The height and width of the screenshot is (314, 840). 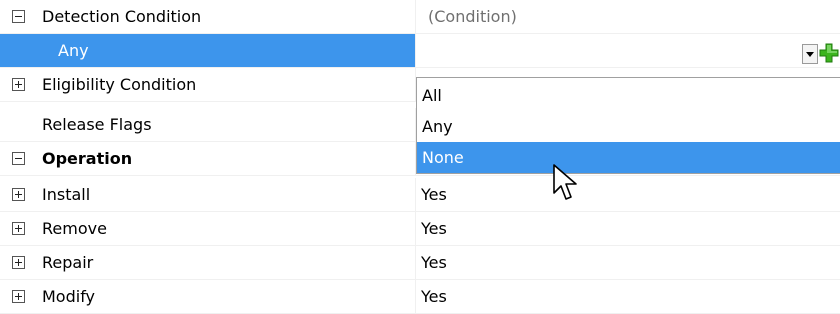 I want to click on property-name-cell: Detection Condition, so click(x=208, y=16).